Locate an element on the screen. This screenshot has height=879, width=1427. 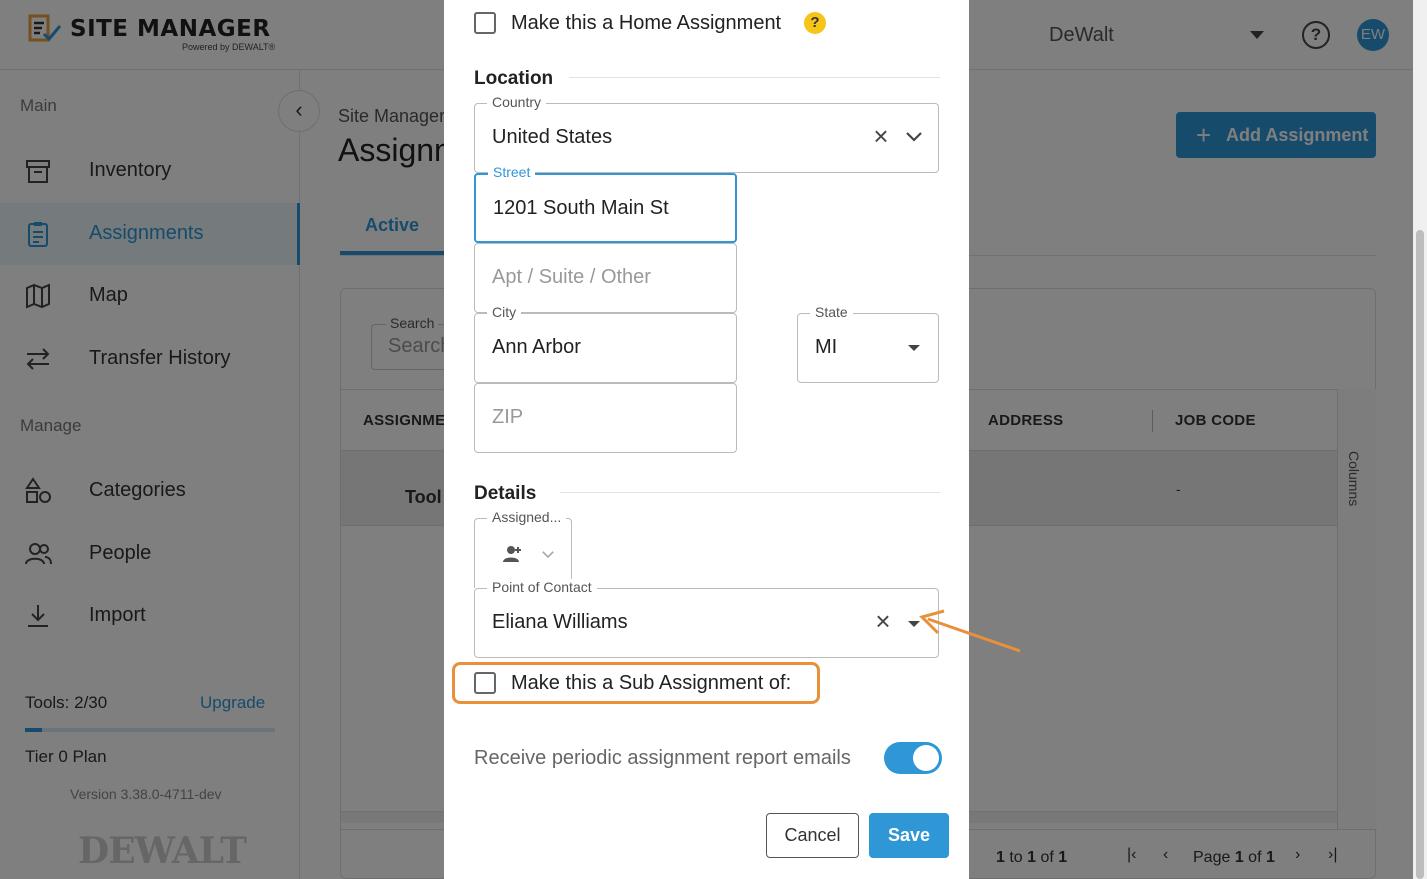
point-of-contact-value: Eliana Williams is located at coordinates (560, 622).